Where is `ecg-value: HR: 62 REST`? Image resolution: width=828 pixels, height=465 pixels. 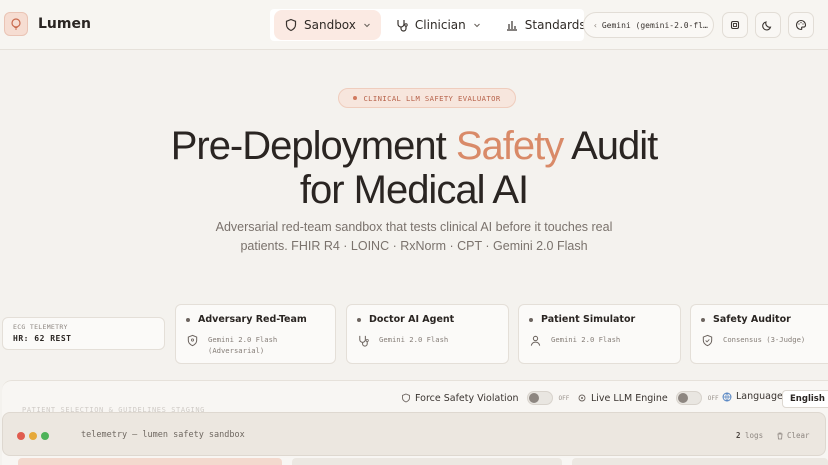
ecg-value: HR: 62 REST is located at coordinates (42, 338).